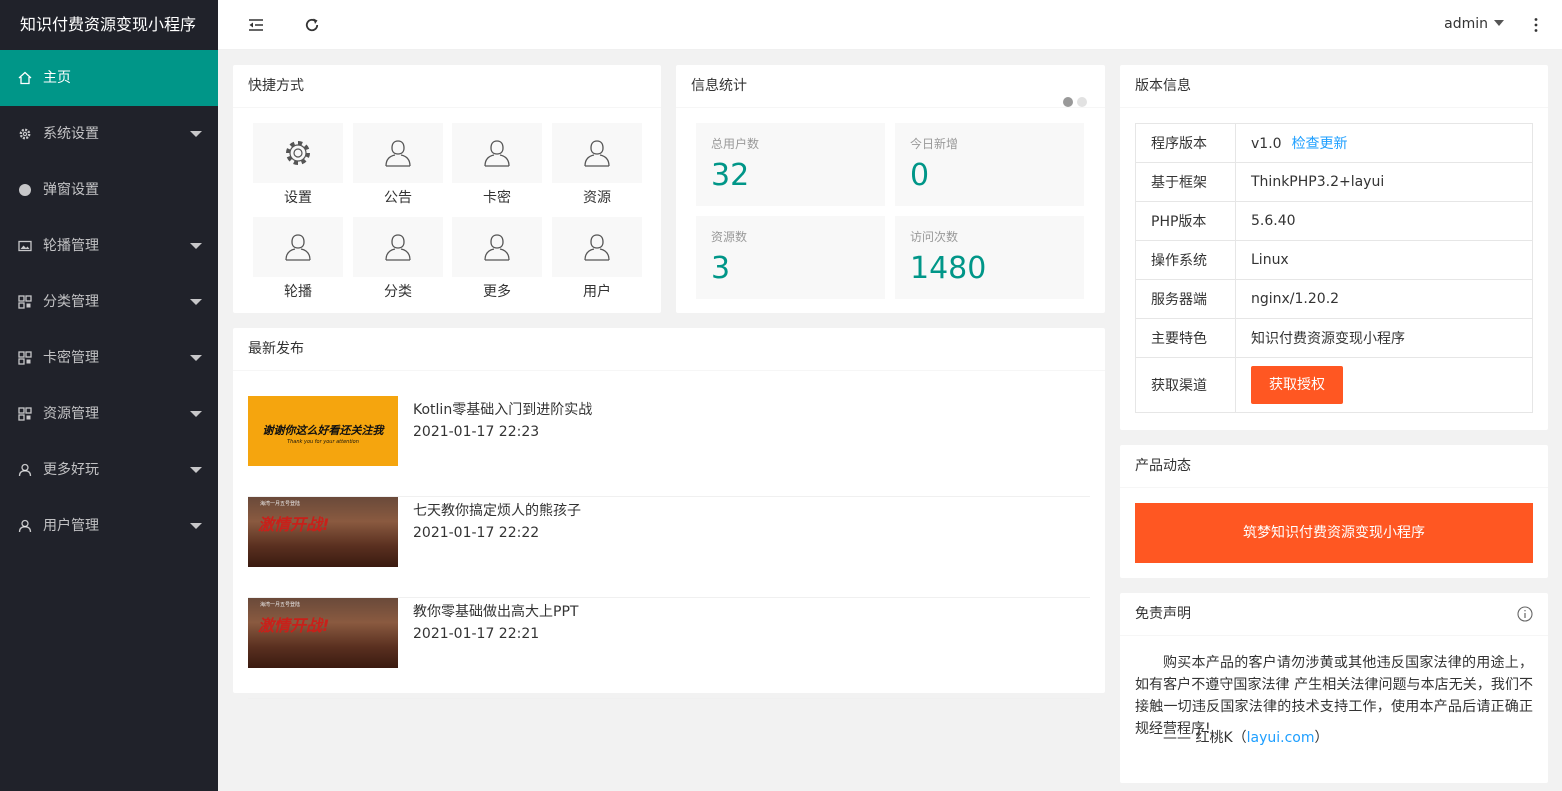 The width and height of the screenshot is (1562, 791). What do you see at coordinates (1334, 533) in the screenshot?
I see `product-banner: 筑梦知识付费资源变现小程序` at bounding box center [1334, 533].